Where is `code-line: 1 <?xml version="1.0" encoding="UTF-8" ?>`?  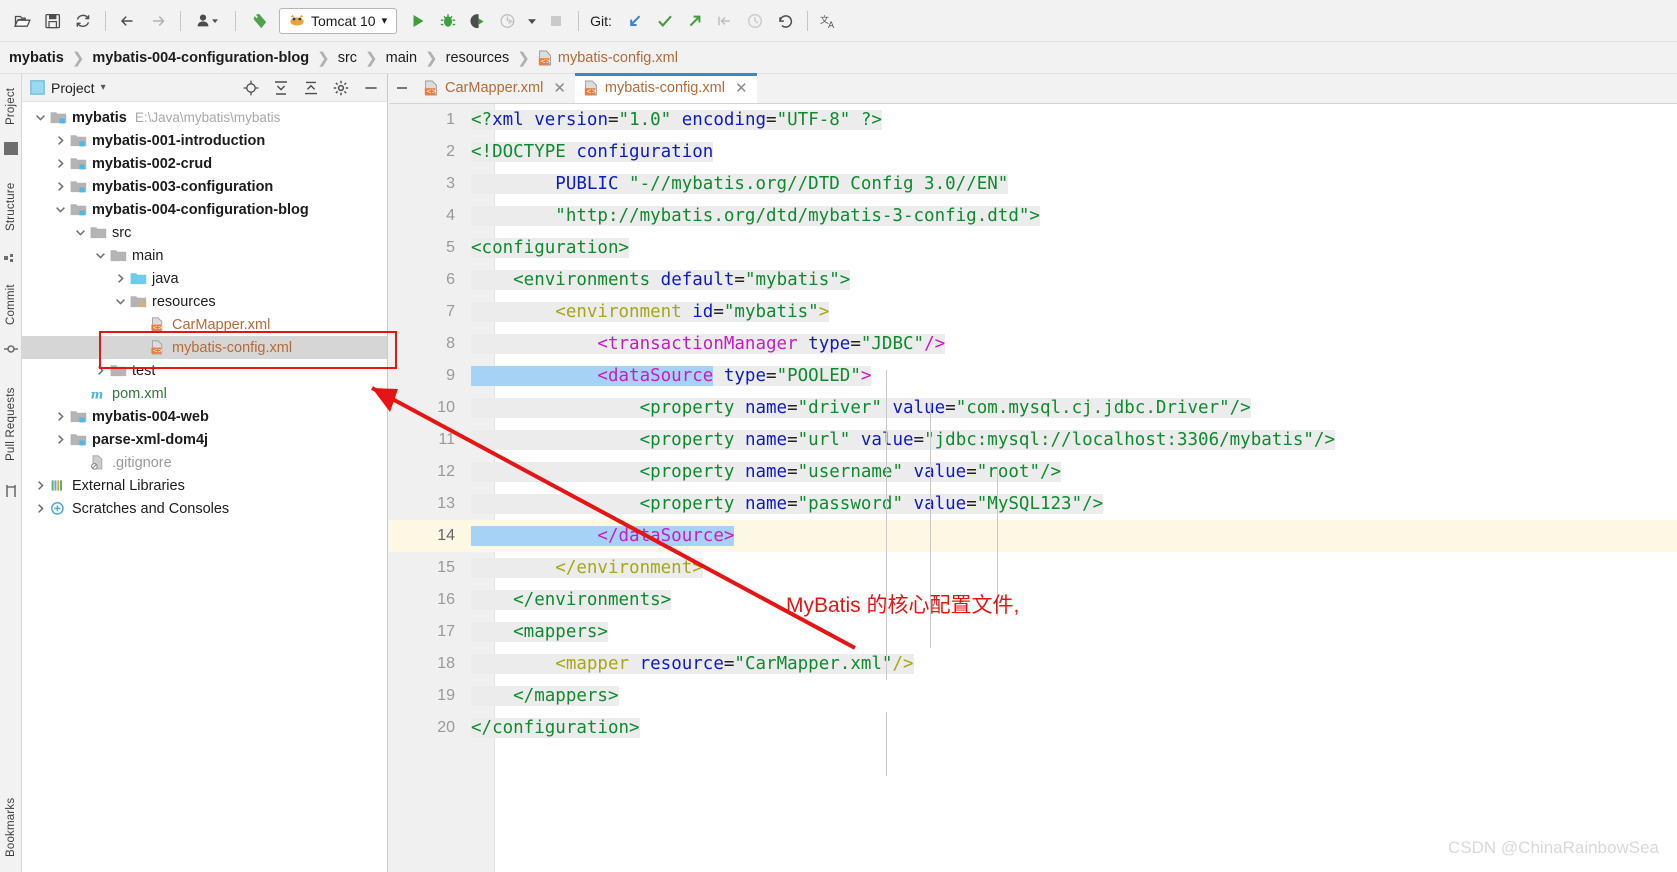 code-line: 1 <?xml version="1.0" encoding="UTF-8" ?> is located at coordinates (1033, 120).